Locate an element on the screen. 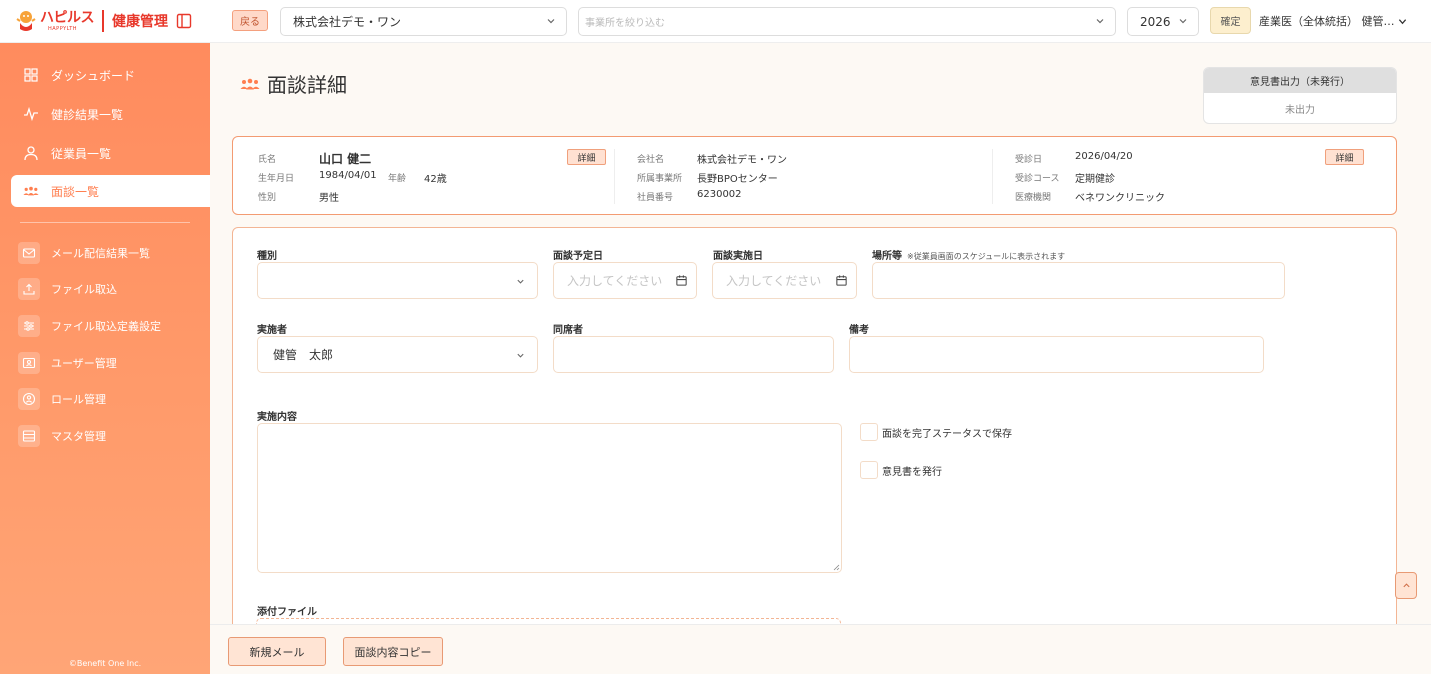 The width and height of the screenshot is (1431, 674). role-icon is located at coordinates (29, 399).